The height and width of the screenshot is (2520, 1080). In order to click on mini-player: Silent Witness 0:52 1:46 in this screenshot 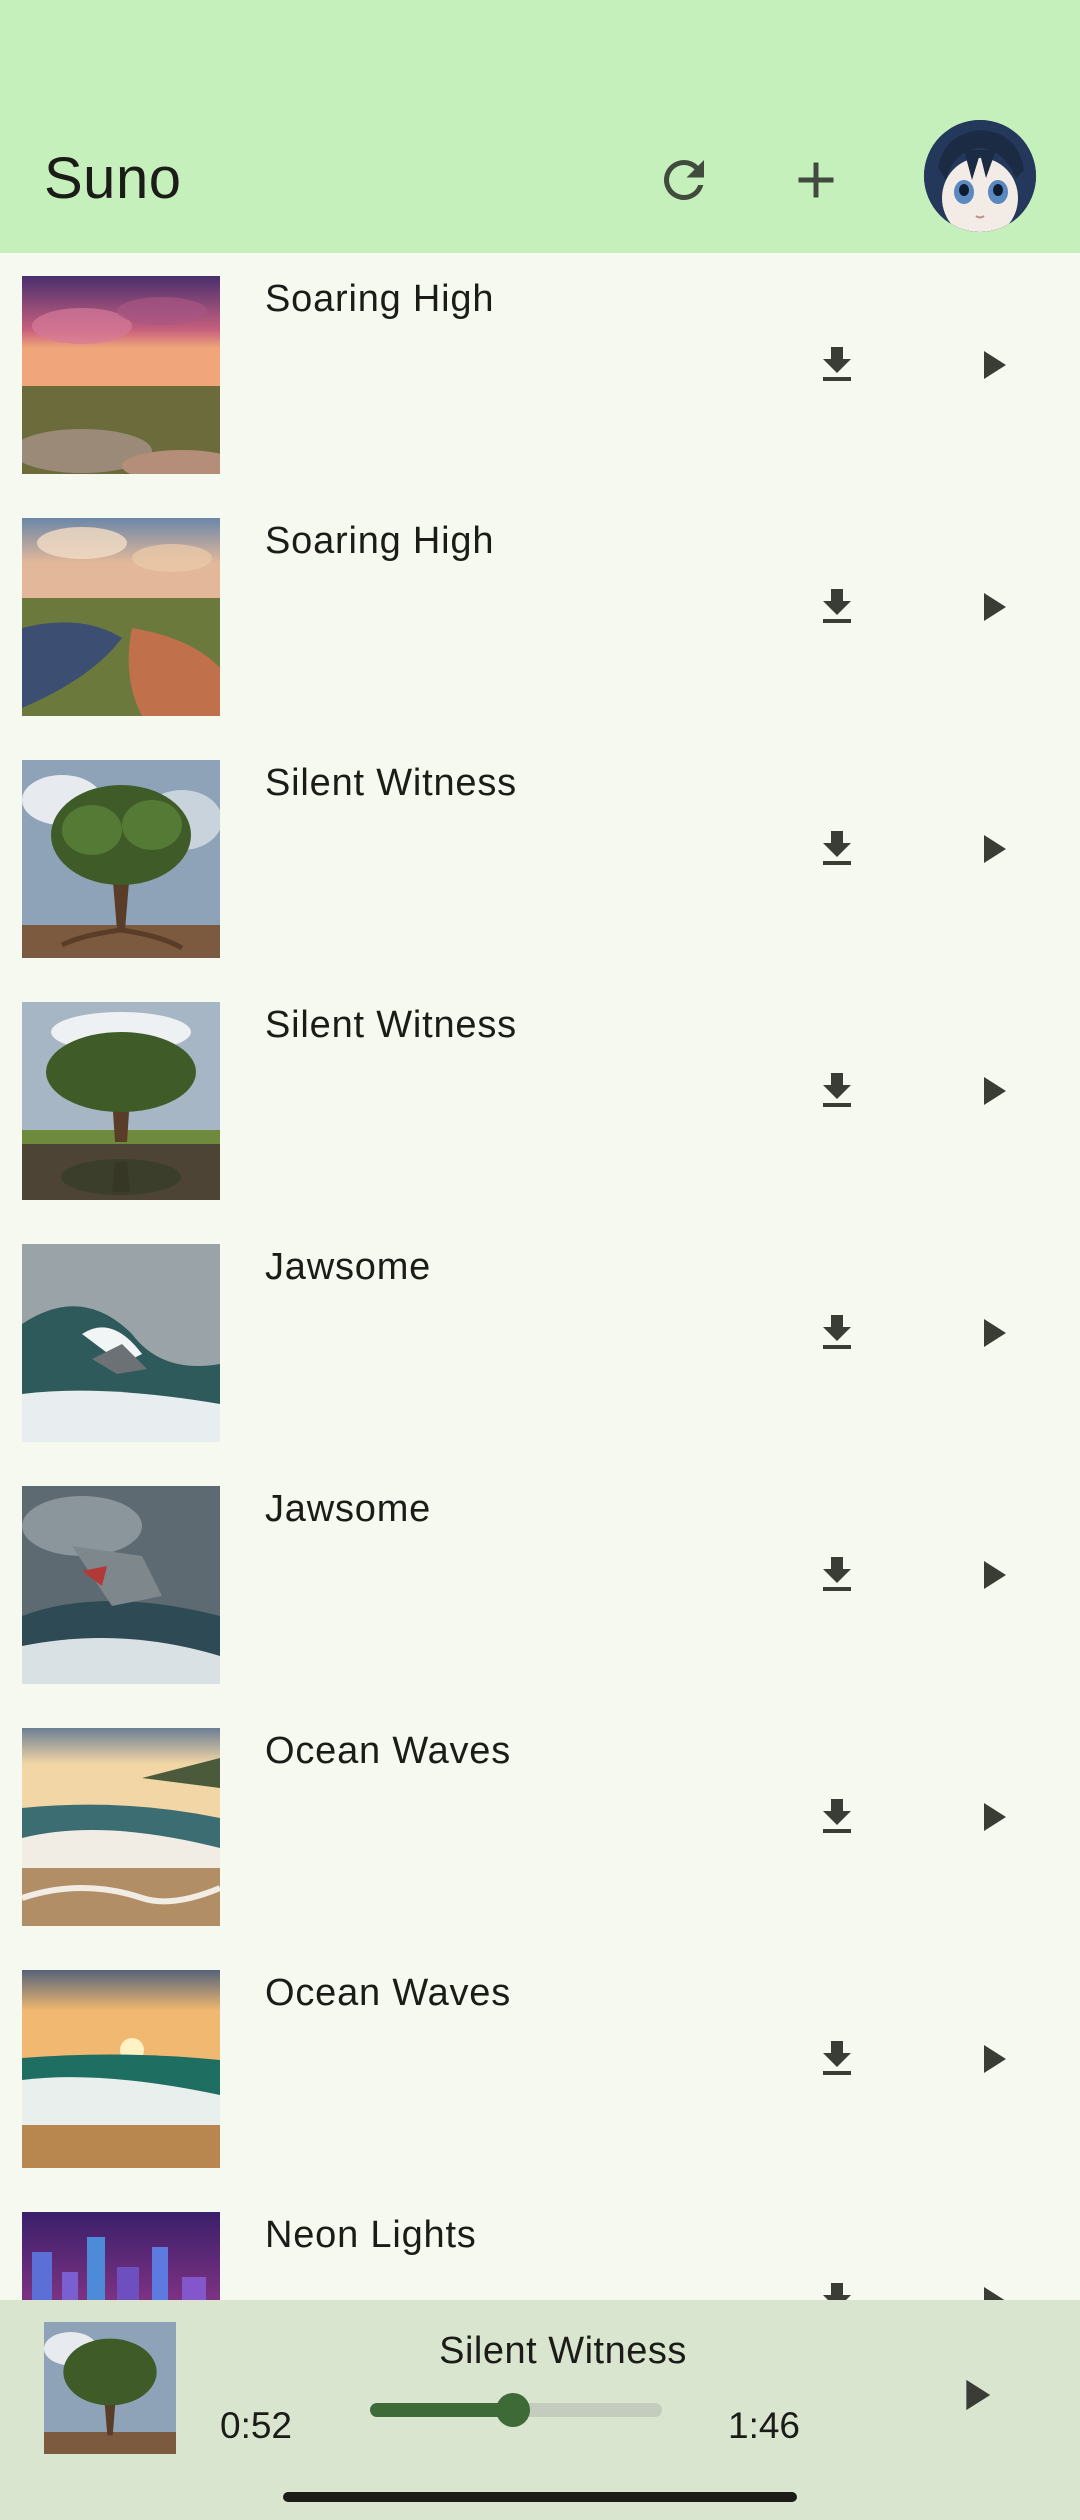, I will do `click(540, 2410)`.